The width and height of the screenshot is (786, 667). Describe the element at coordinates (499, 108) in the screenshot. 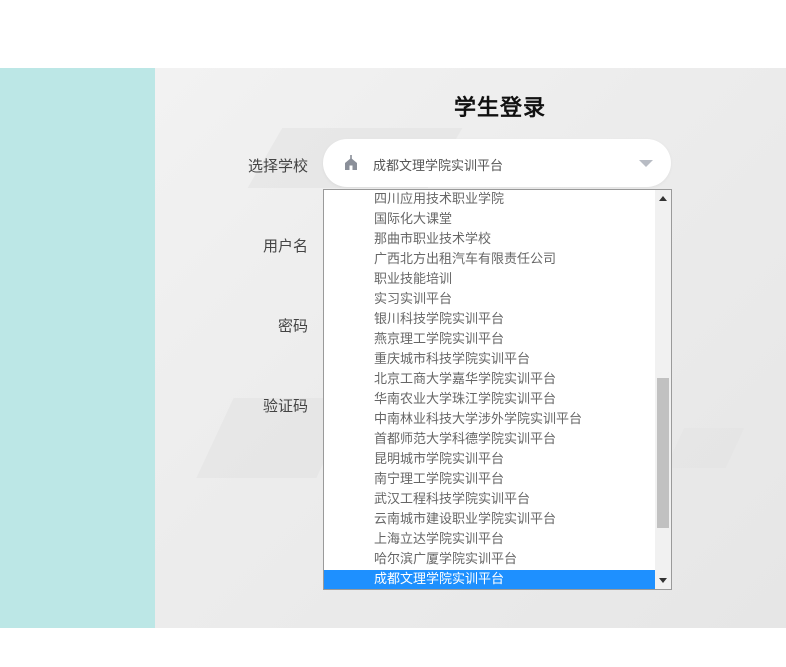

I see `page-title: 学生登录` at that location.